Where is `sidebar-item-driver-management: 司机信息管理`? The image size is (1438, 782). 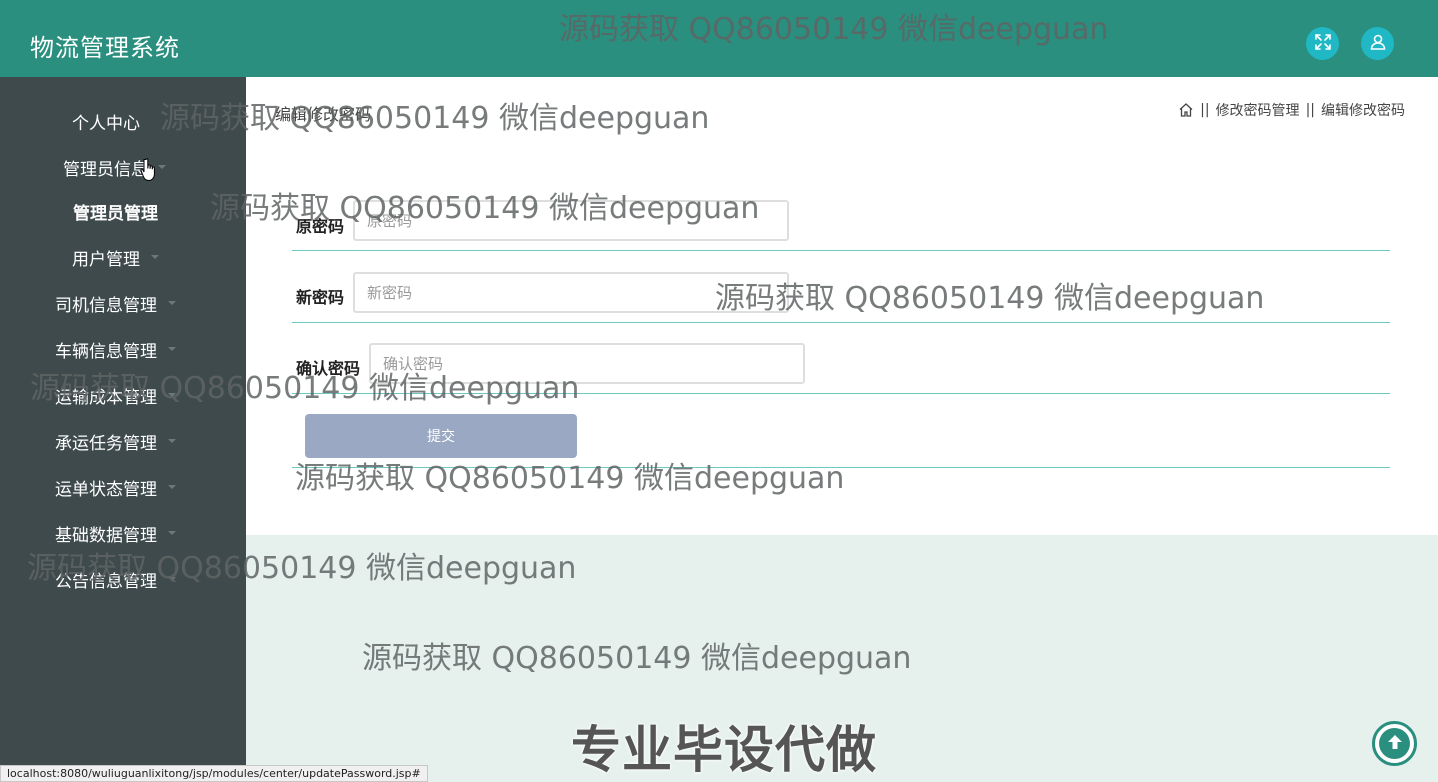 sidebar-item-driver-management: 司机信息管理 is located at coordinates (123, 303).